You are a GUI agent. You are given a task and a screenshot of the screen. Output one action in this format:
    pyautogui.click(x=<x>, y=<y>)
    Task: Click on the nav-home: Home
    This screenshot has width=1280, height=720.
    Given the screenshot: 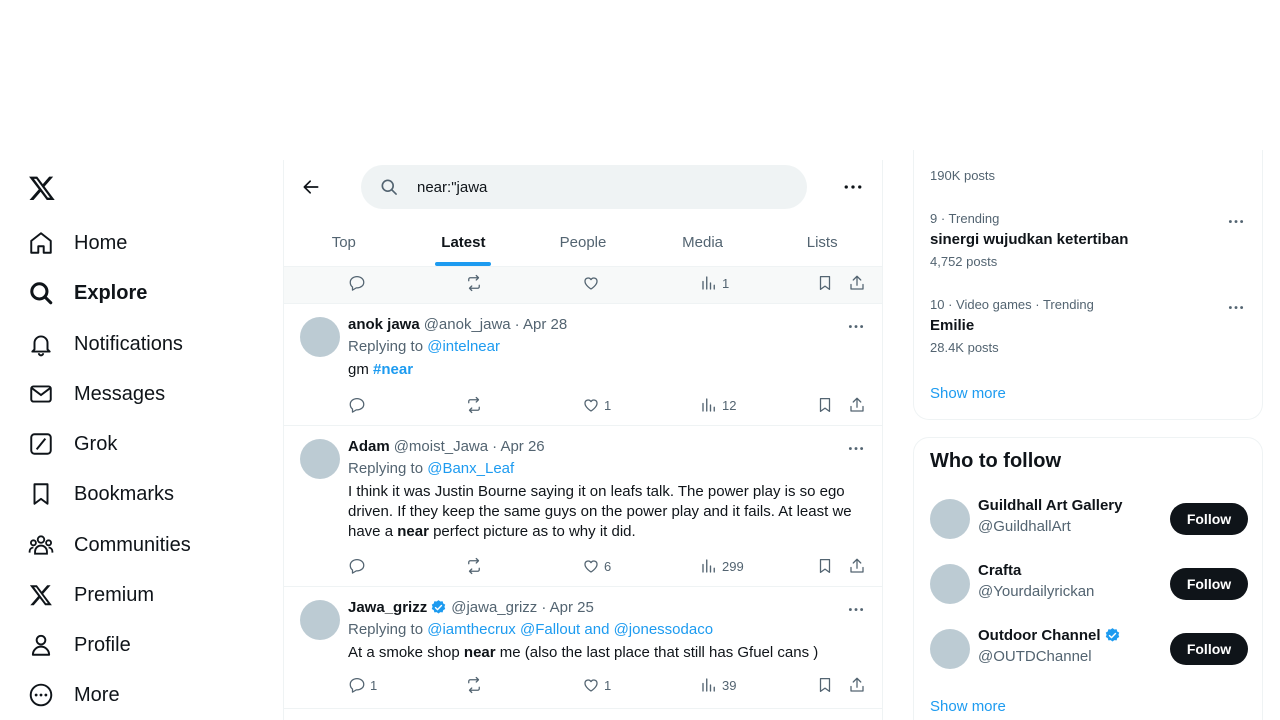 What is the action you would take?
    pyautogui.click(x=77, y=243)
    